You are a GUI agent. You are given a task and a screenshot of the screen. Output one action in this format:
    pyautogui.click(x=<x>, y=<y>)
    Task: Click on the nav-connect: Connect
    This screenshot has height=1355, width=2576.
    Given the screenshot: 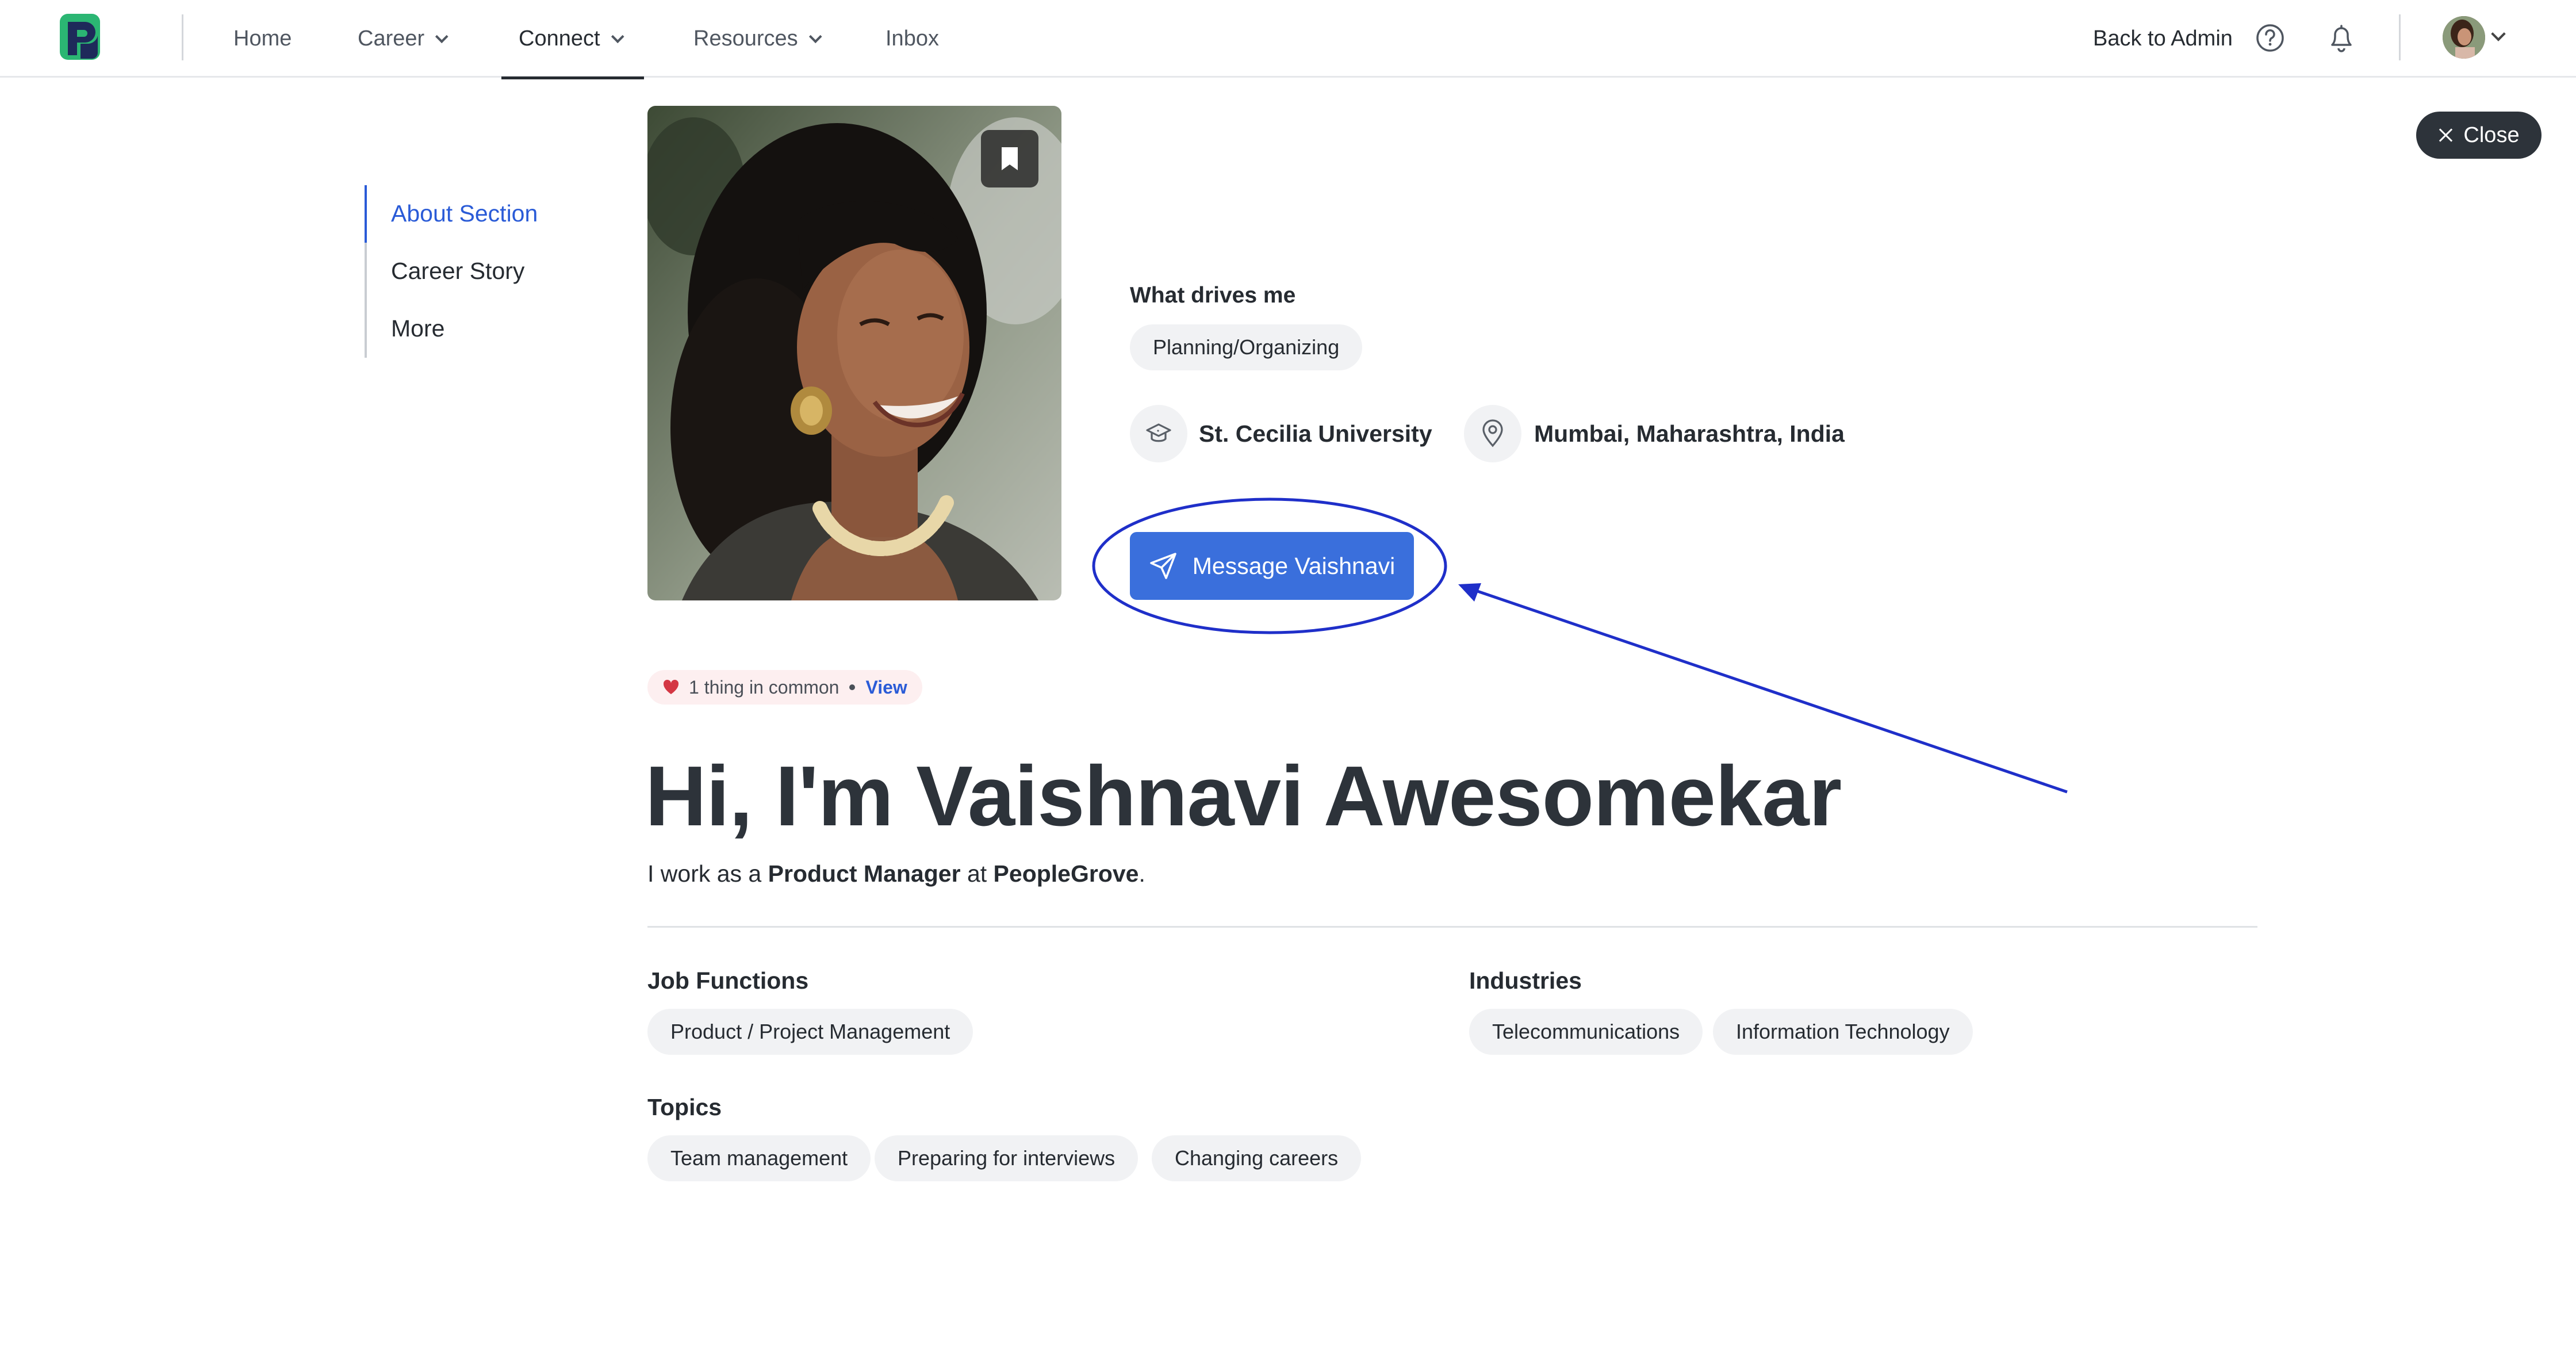 What is the action you would take?
    pyautogui.click(x=572, y=39)
    